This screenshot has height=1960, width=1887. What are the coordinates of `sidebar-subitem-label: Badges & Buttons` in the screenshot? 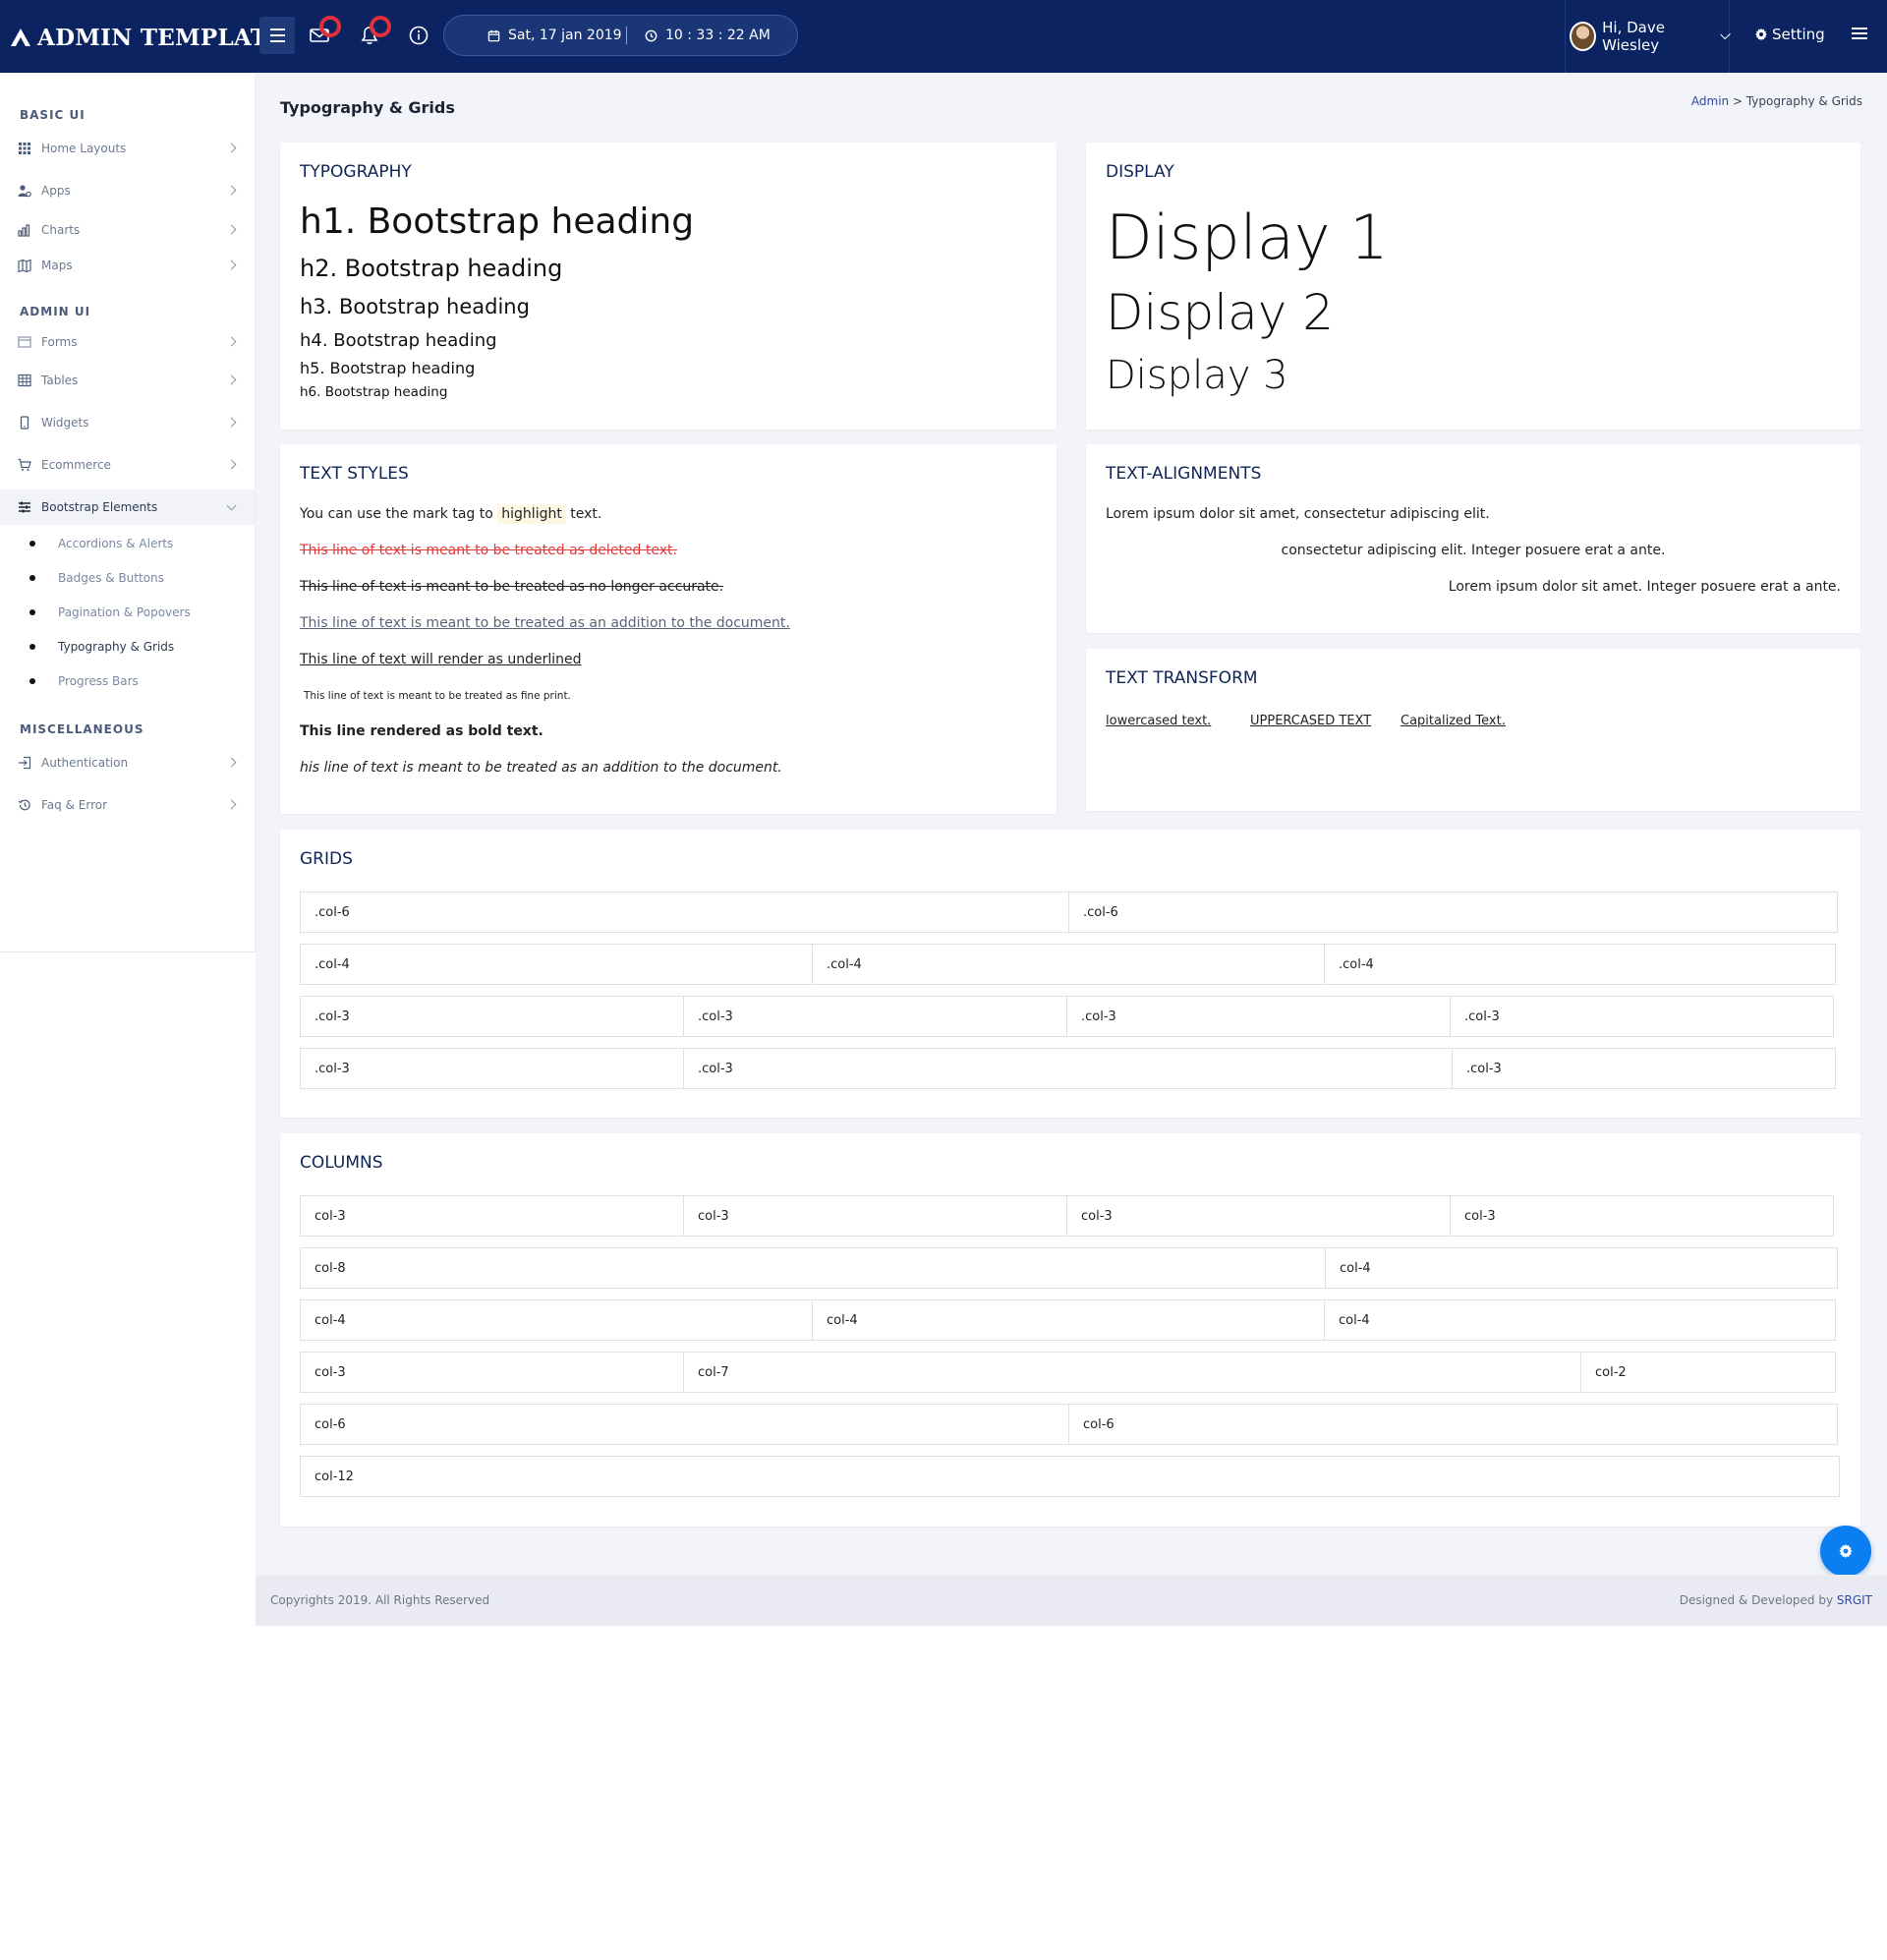 It's located at (111, 578).